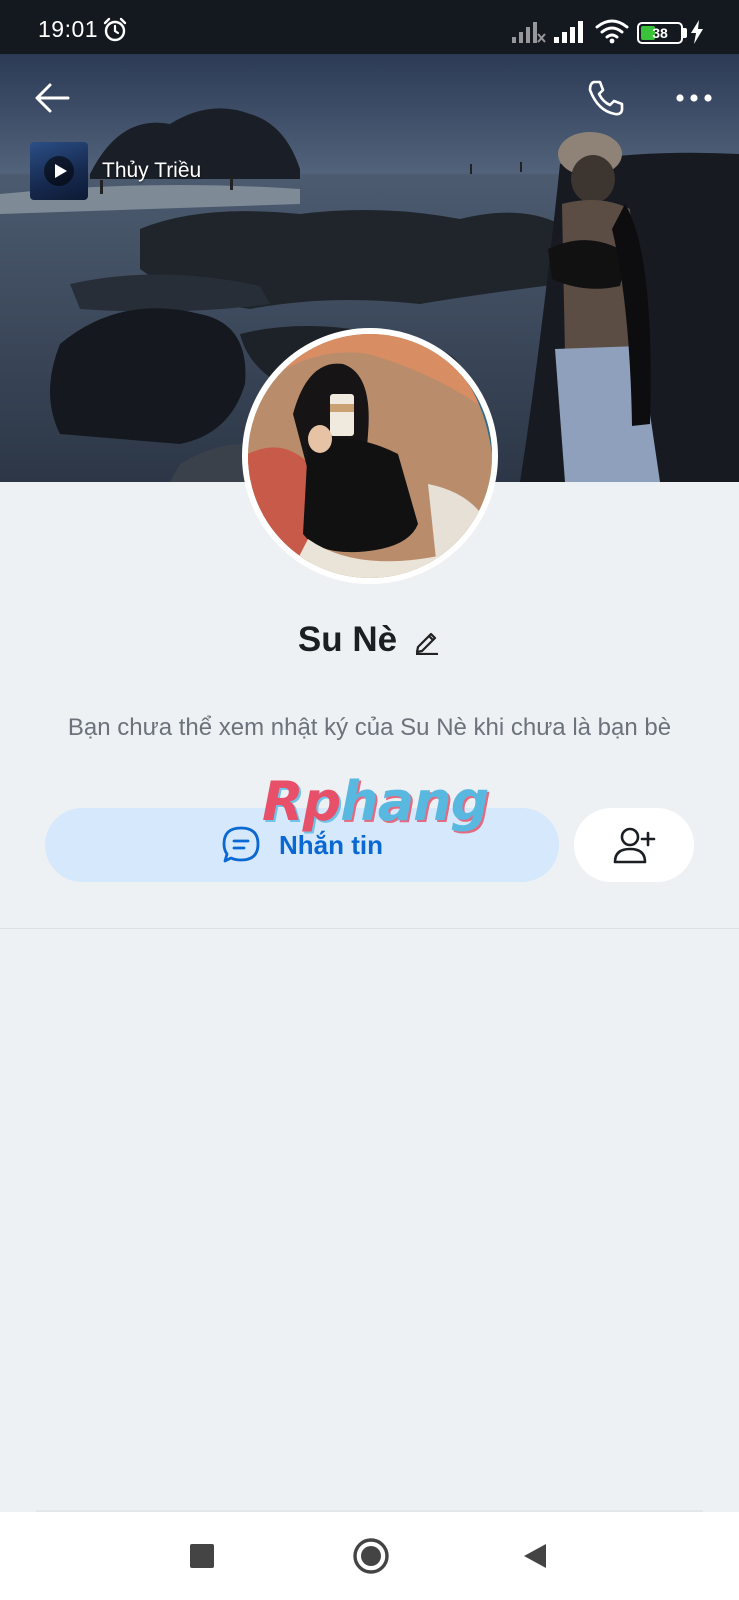  I want to click on section-divider, so click(369, 928).